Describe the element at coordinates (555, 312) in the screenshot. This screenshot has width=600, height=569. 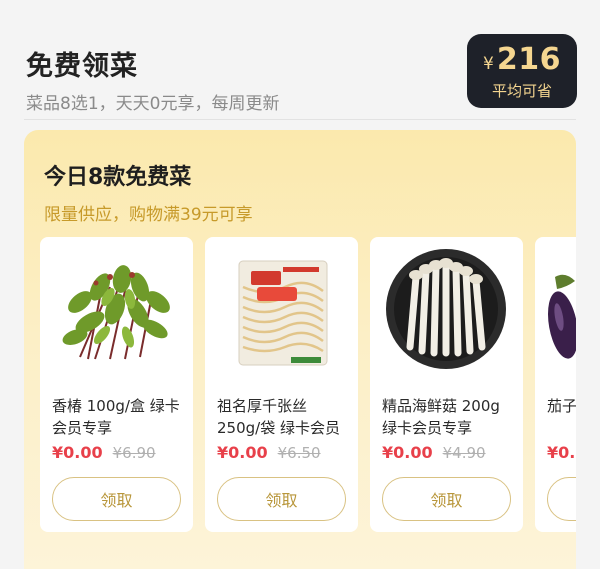
I see `eggplant-image` at that location.